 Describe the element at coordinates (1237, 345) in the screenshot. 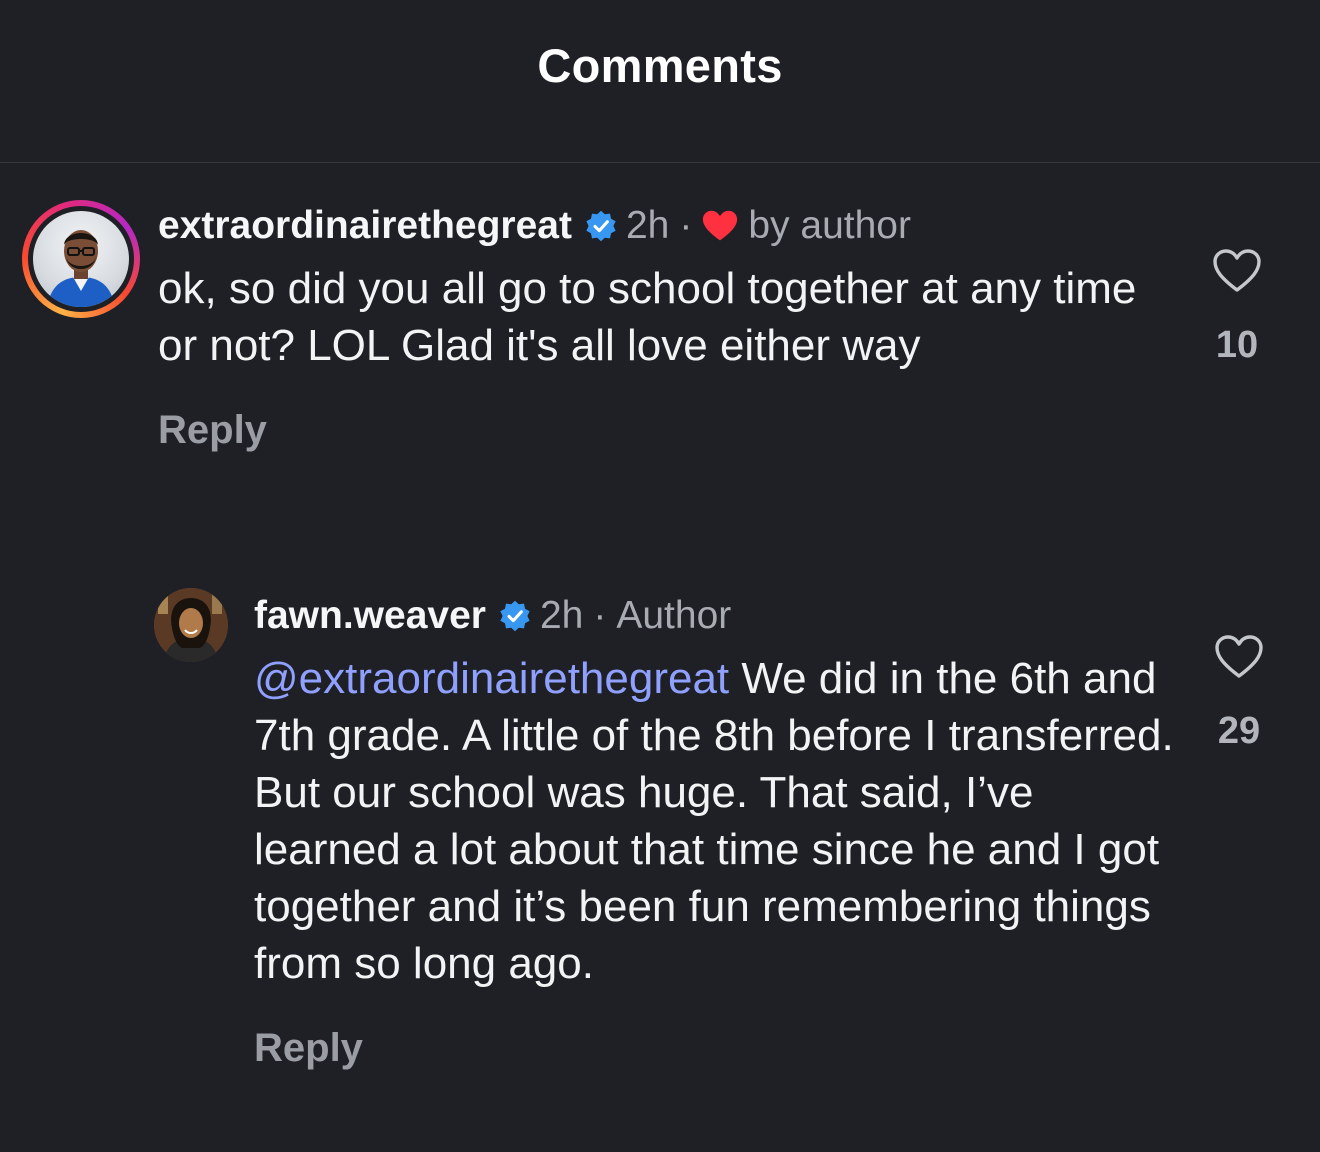

I see `like-count: 10` at that location.